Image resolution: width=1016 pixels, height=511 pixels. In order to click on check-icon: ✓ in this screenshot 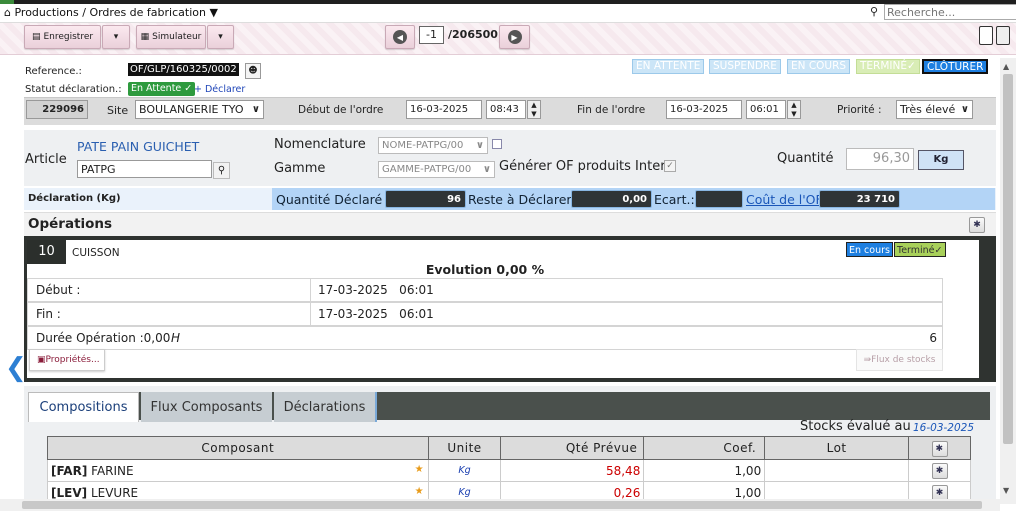, I will do `click(911, 66)`.